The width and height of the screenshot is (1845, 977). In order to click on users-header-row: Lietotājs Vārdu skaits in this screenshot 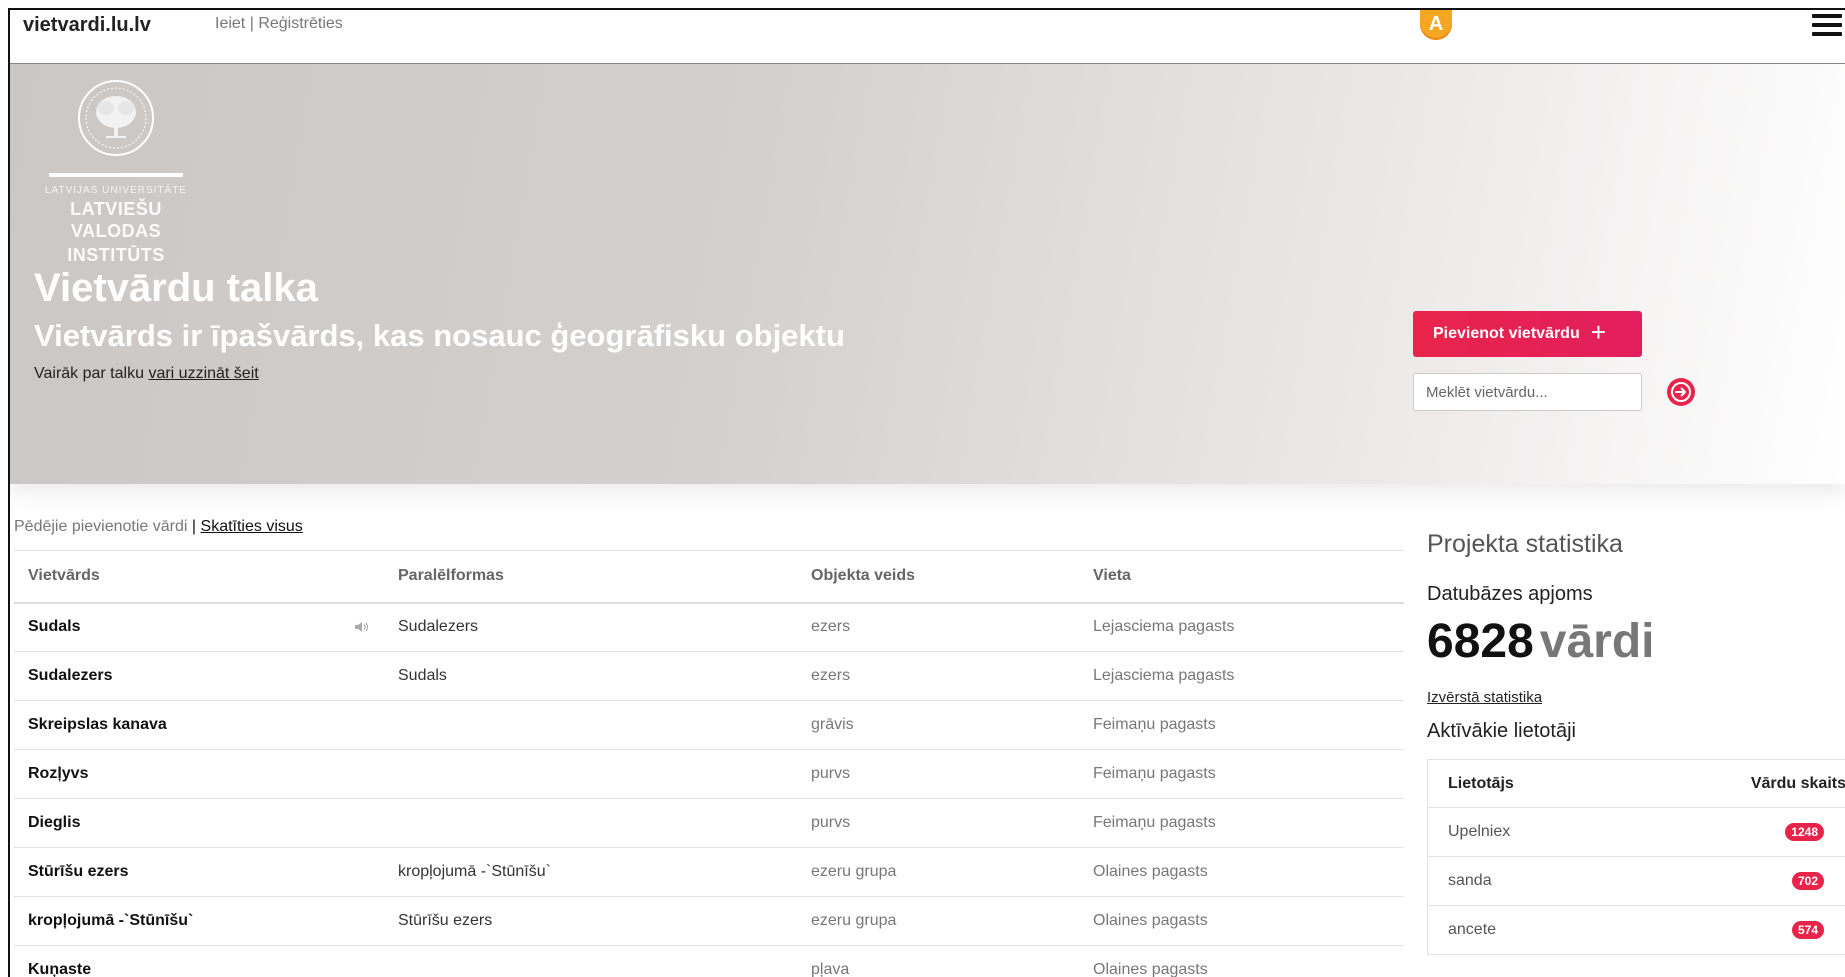, I will do `click(1636, 783)`.